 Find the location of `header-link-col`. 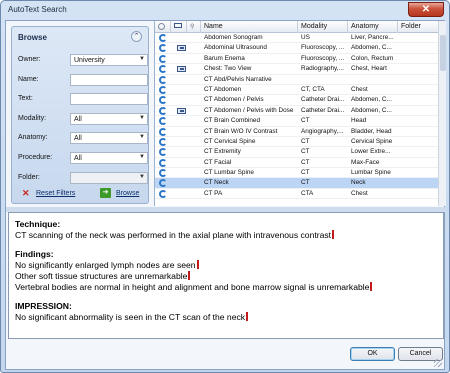

header-link-col is located at coordinates (179, 27).